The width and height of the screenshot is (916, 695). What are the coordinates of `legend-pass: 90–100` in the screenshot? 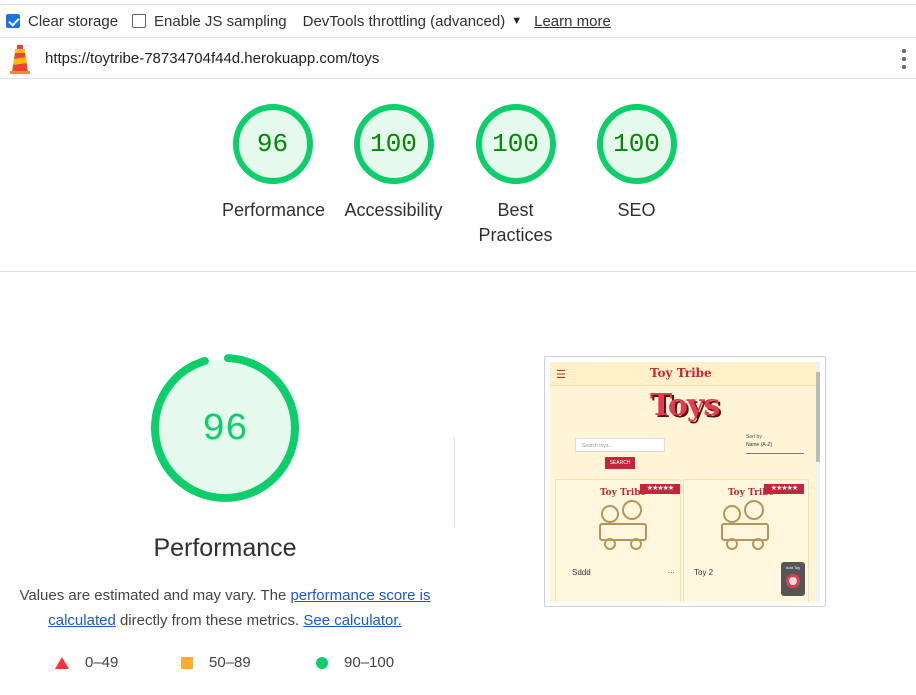 It's located at (355, 662).